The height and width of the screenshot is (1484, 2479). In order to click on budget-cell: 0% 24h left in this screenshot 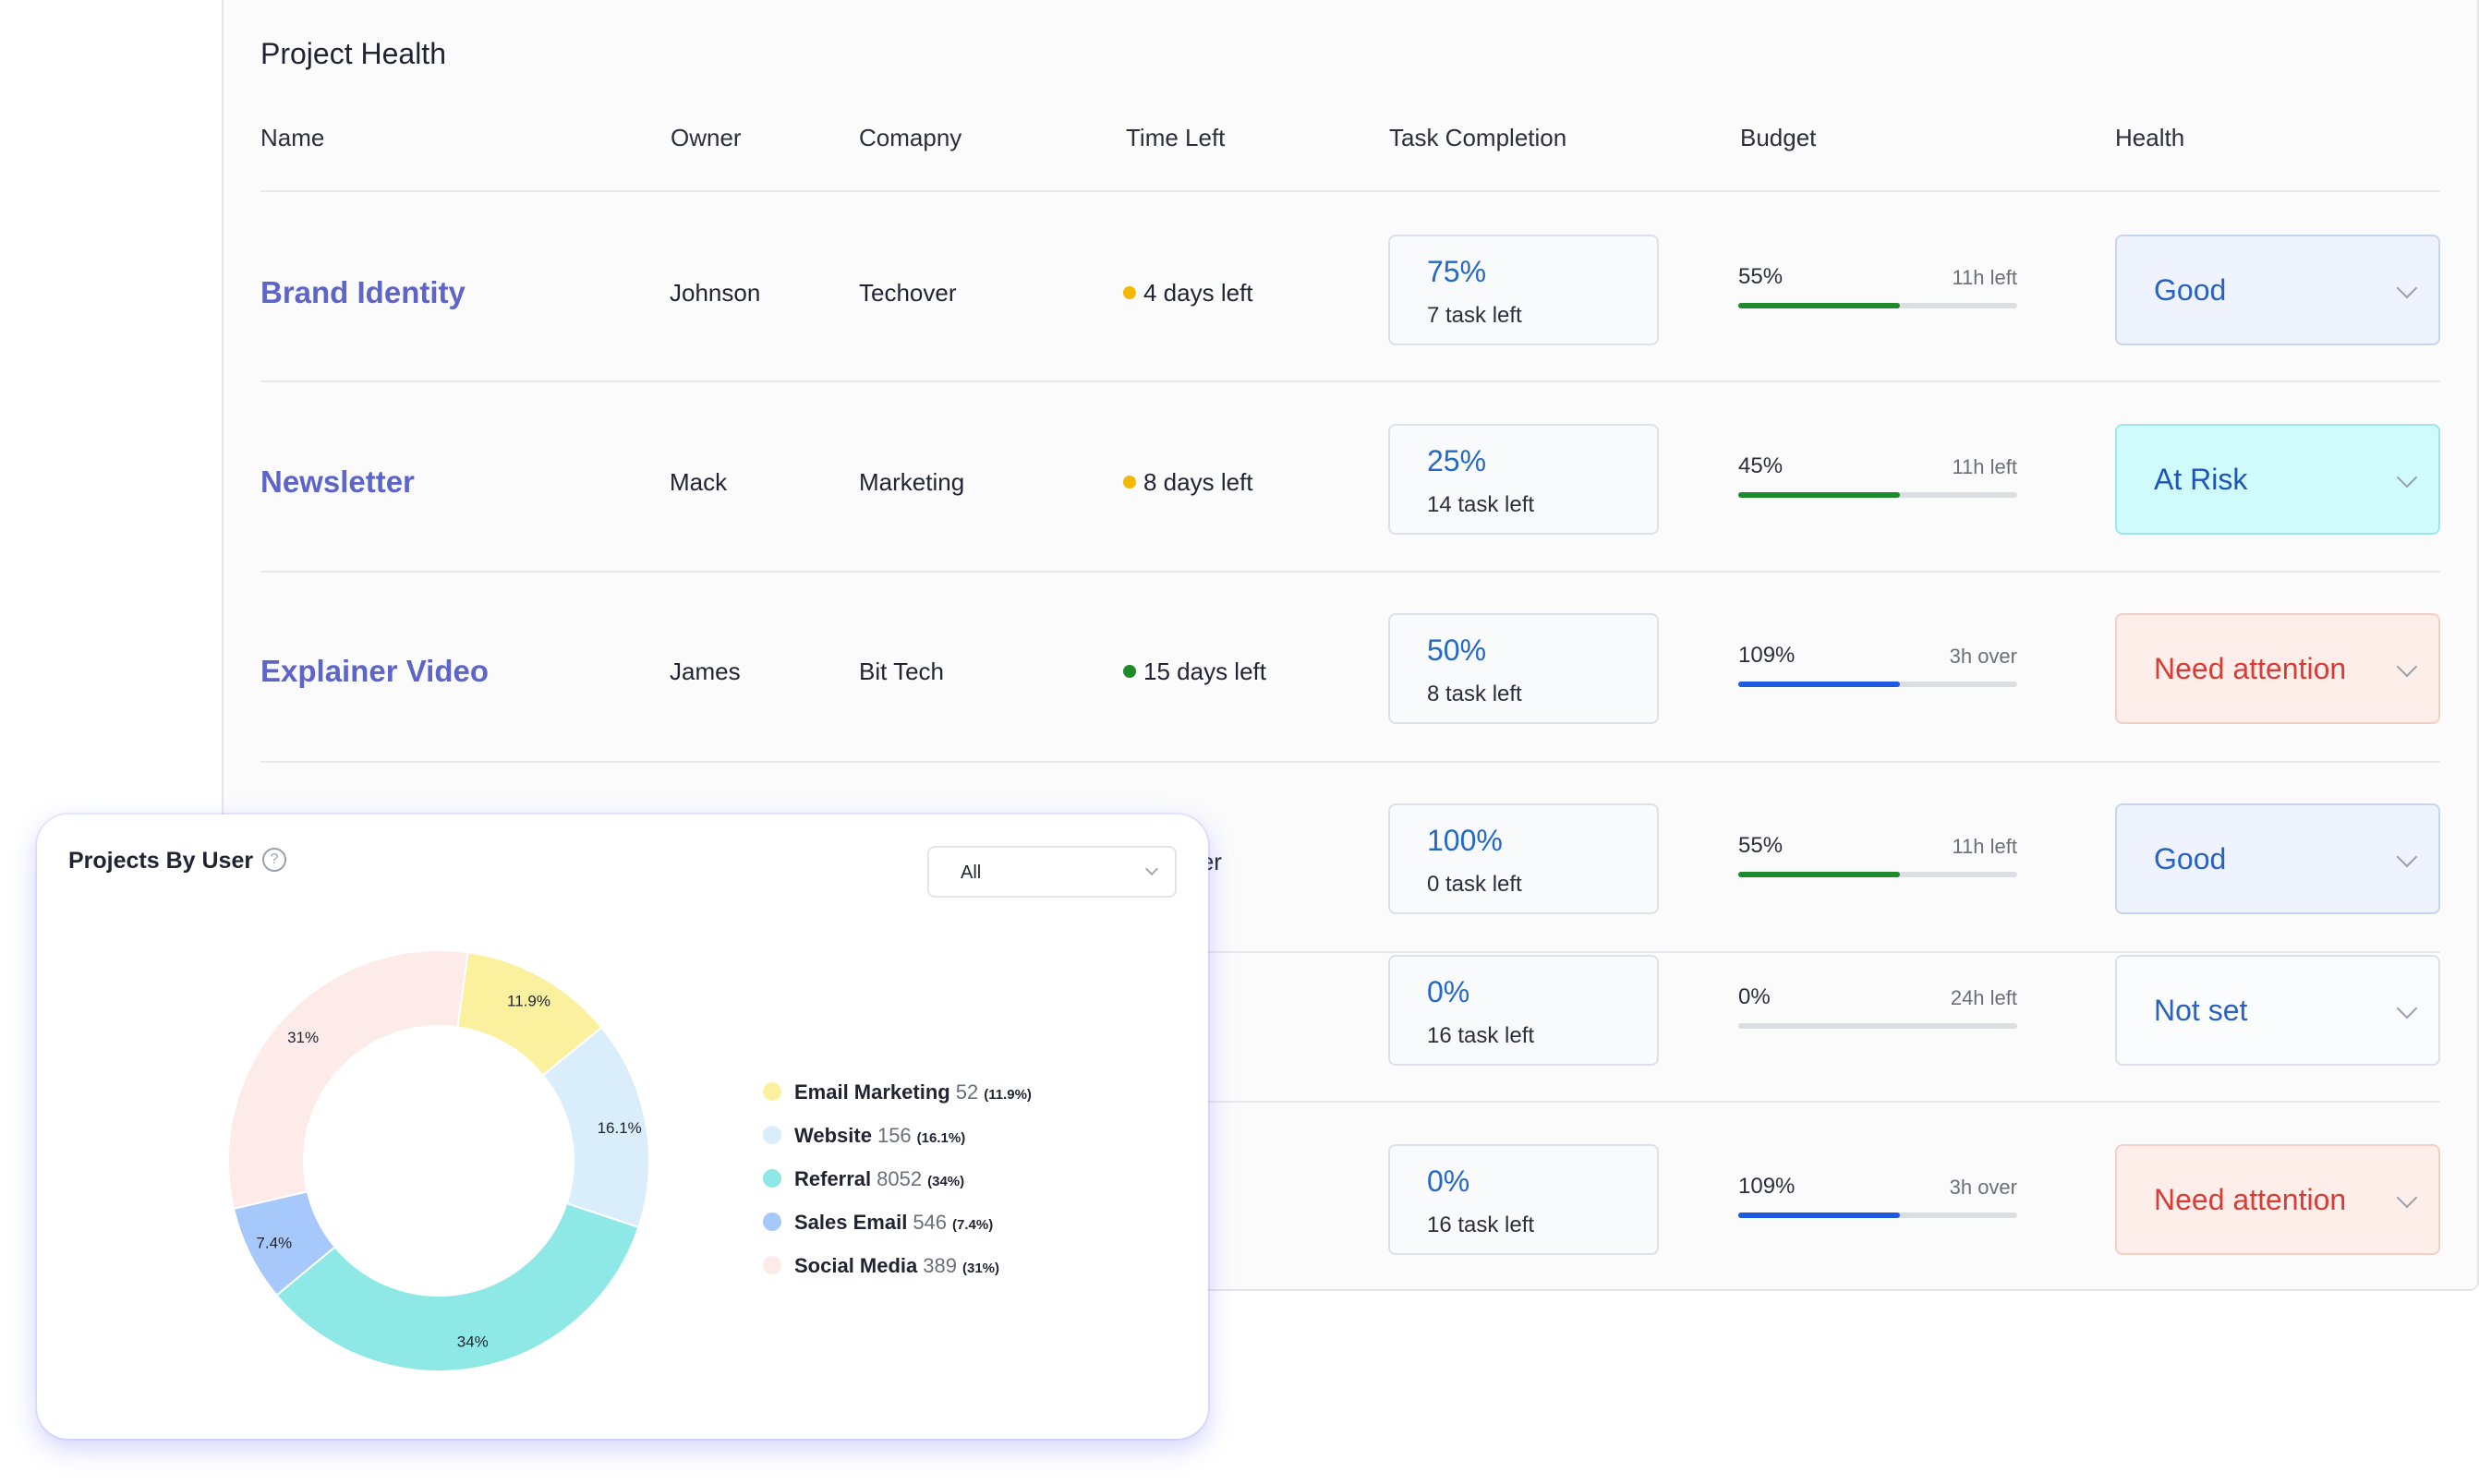, I will do `click(1878, 1007)`.